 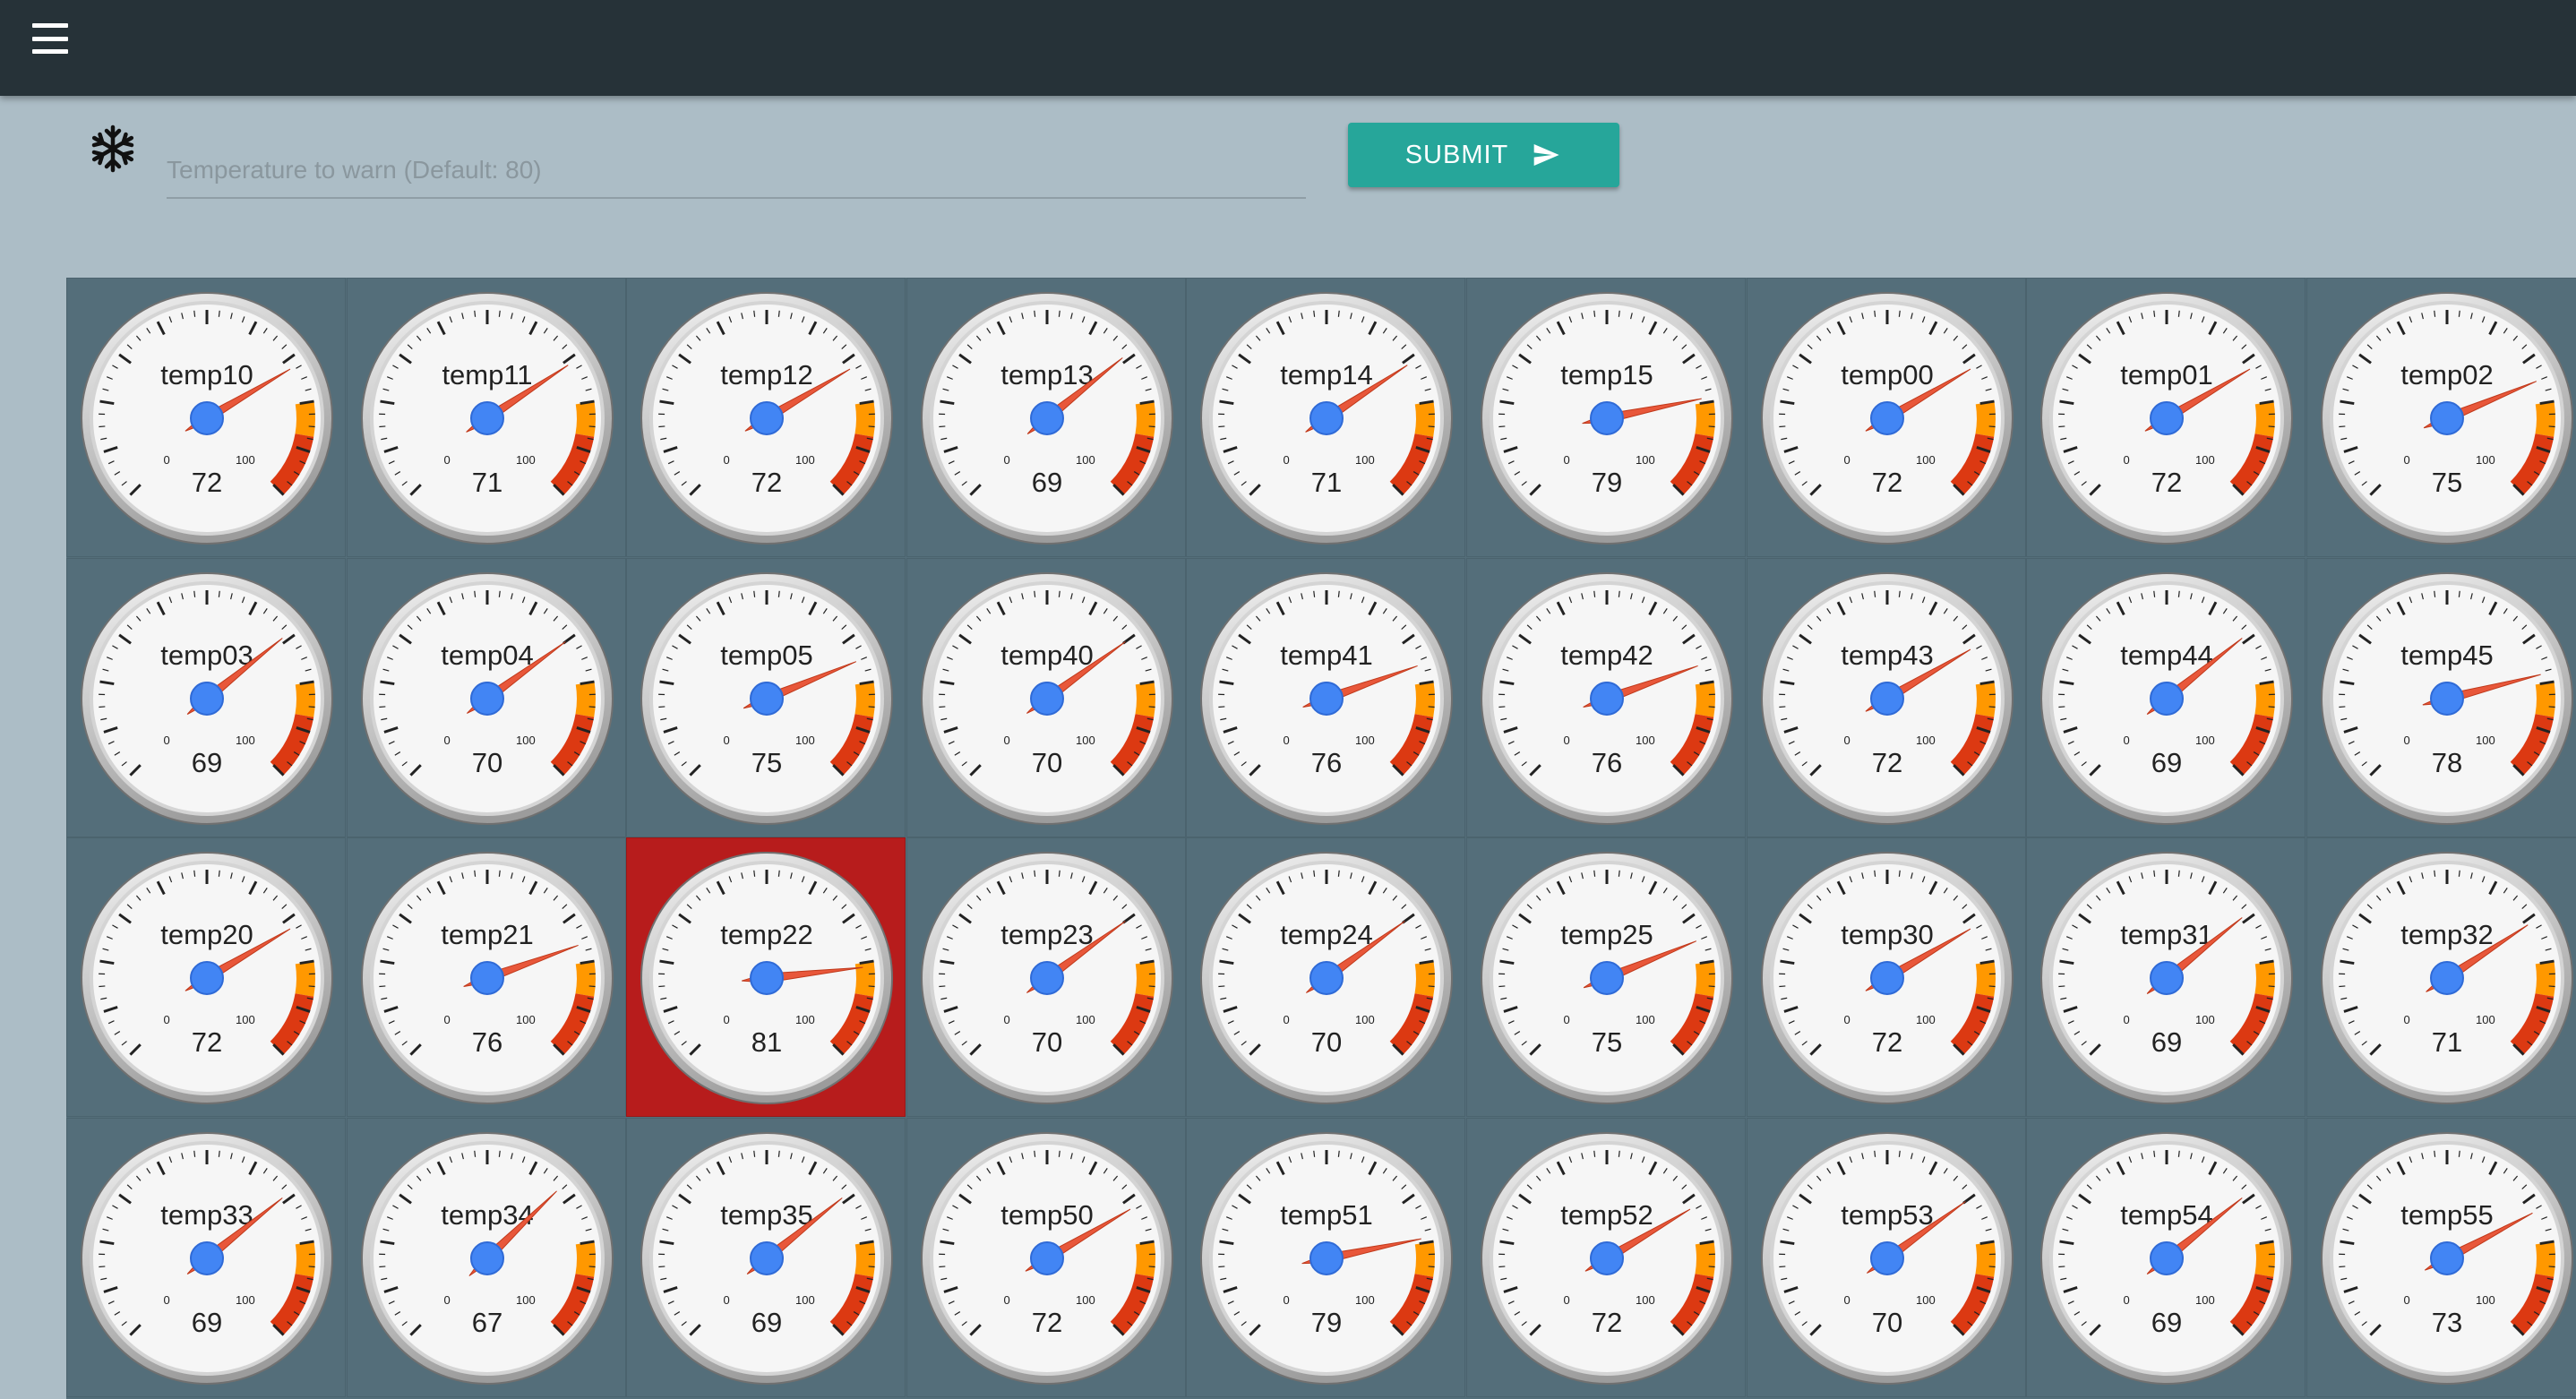 I want to click on gauge-tile-temp35: 0 100 temp35 69, so click(x=766, y=1257).